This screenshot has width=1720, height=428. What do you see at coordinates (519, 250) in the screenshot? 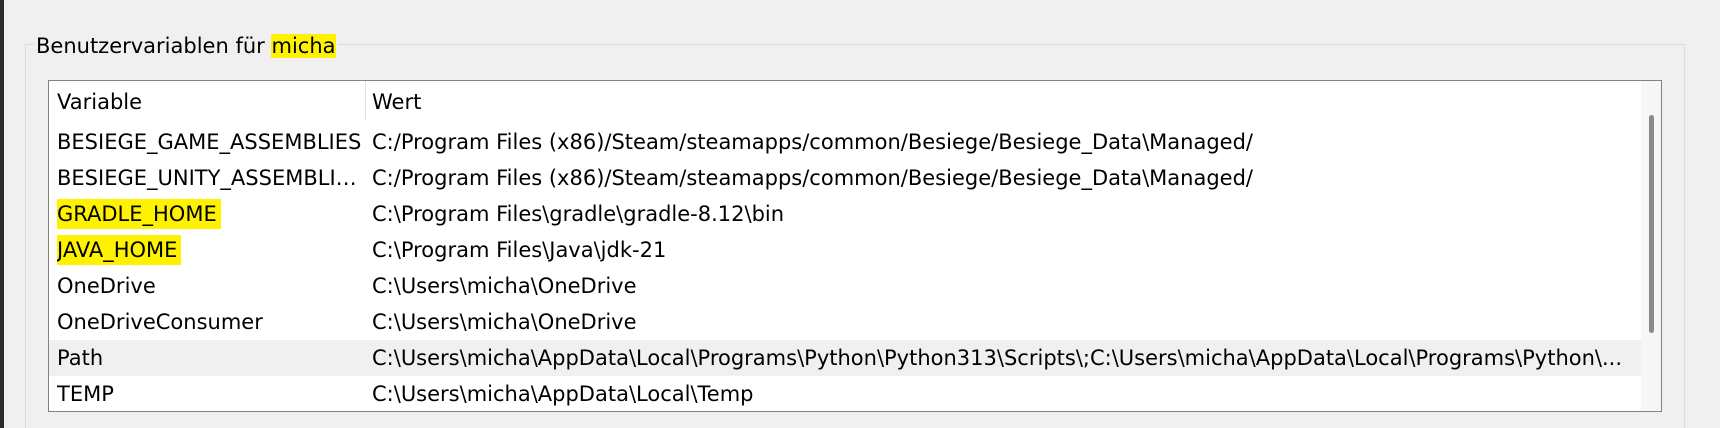
I see `variable-value: C:\Program Files\Java\jdk-21` at bounding box center [519, 250].